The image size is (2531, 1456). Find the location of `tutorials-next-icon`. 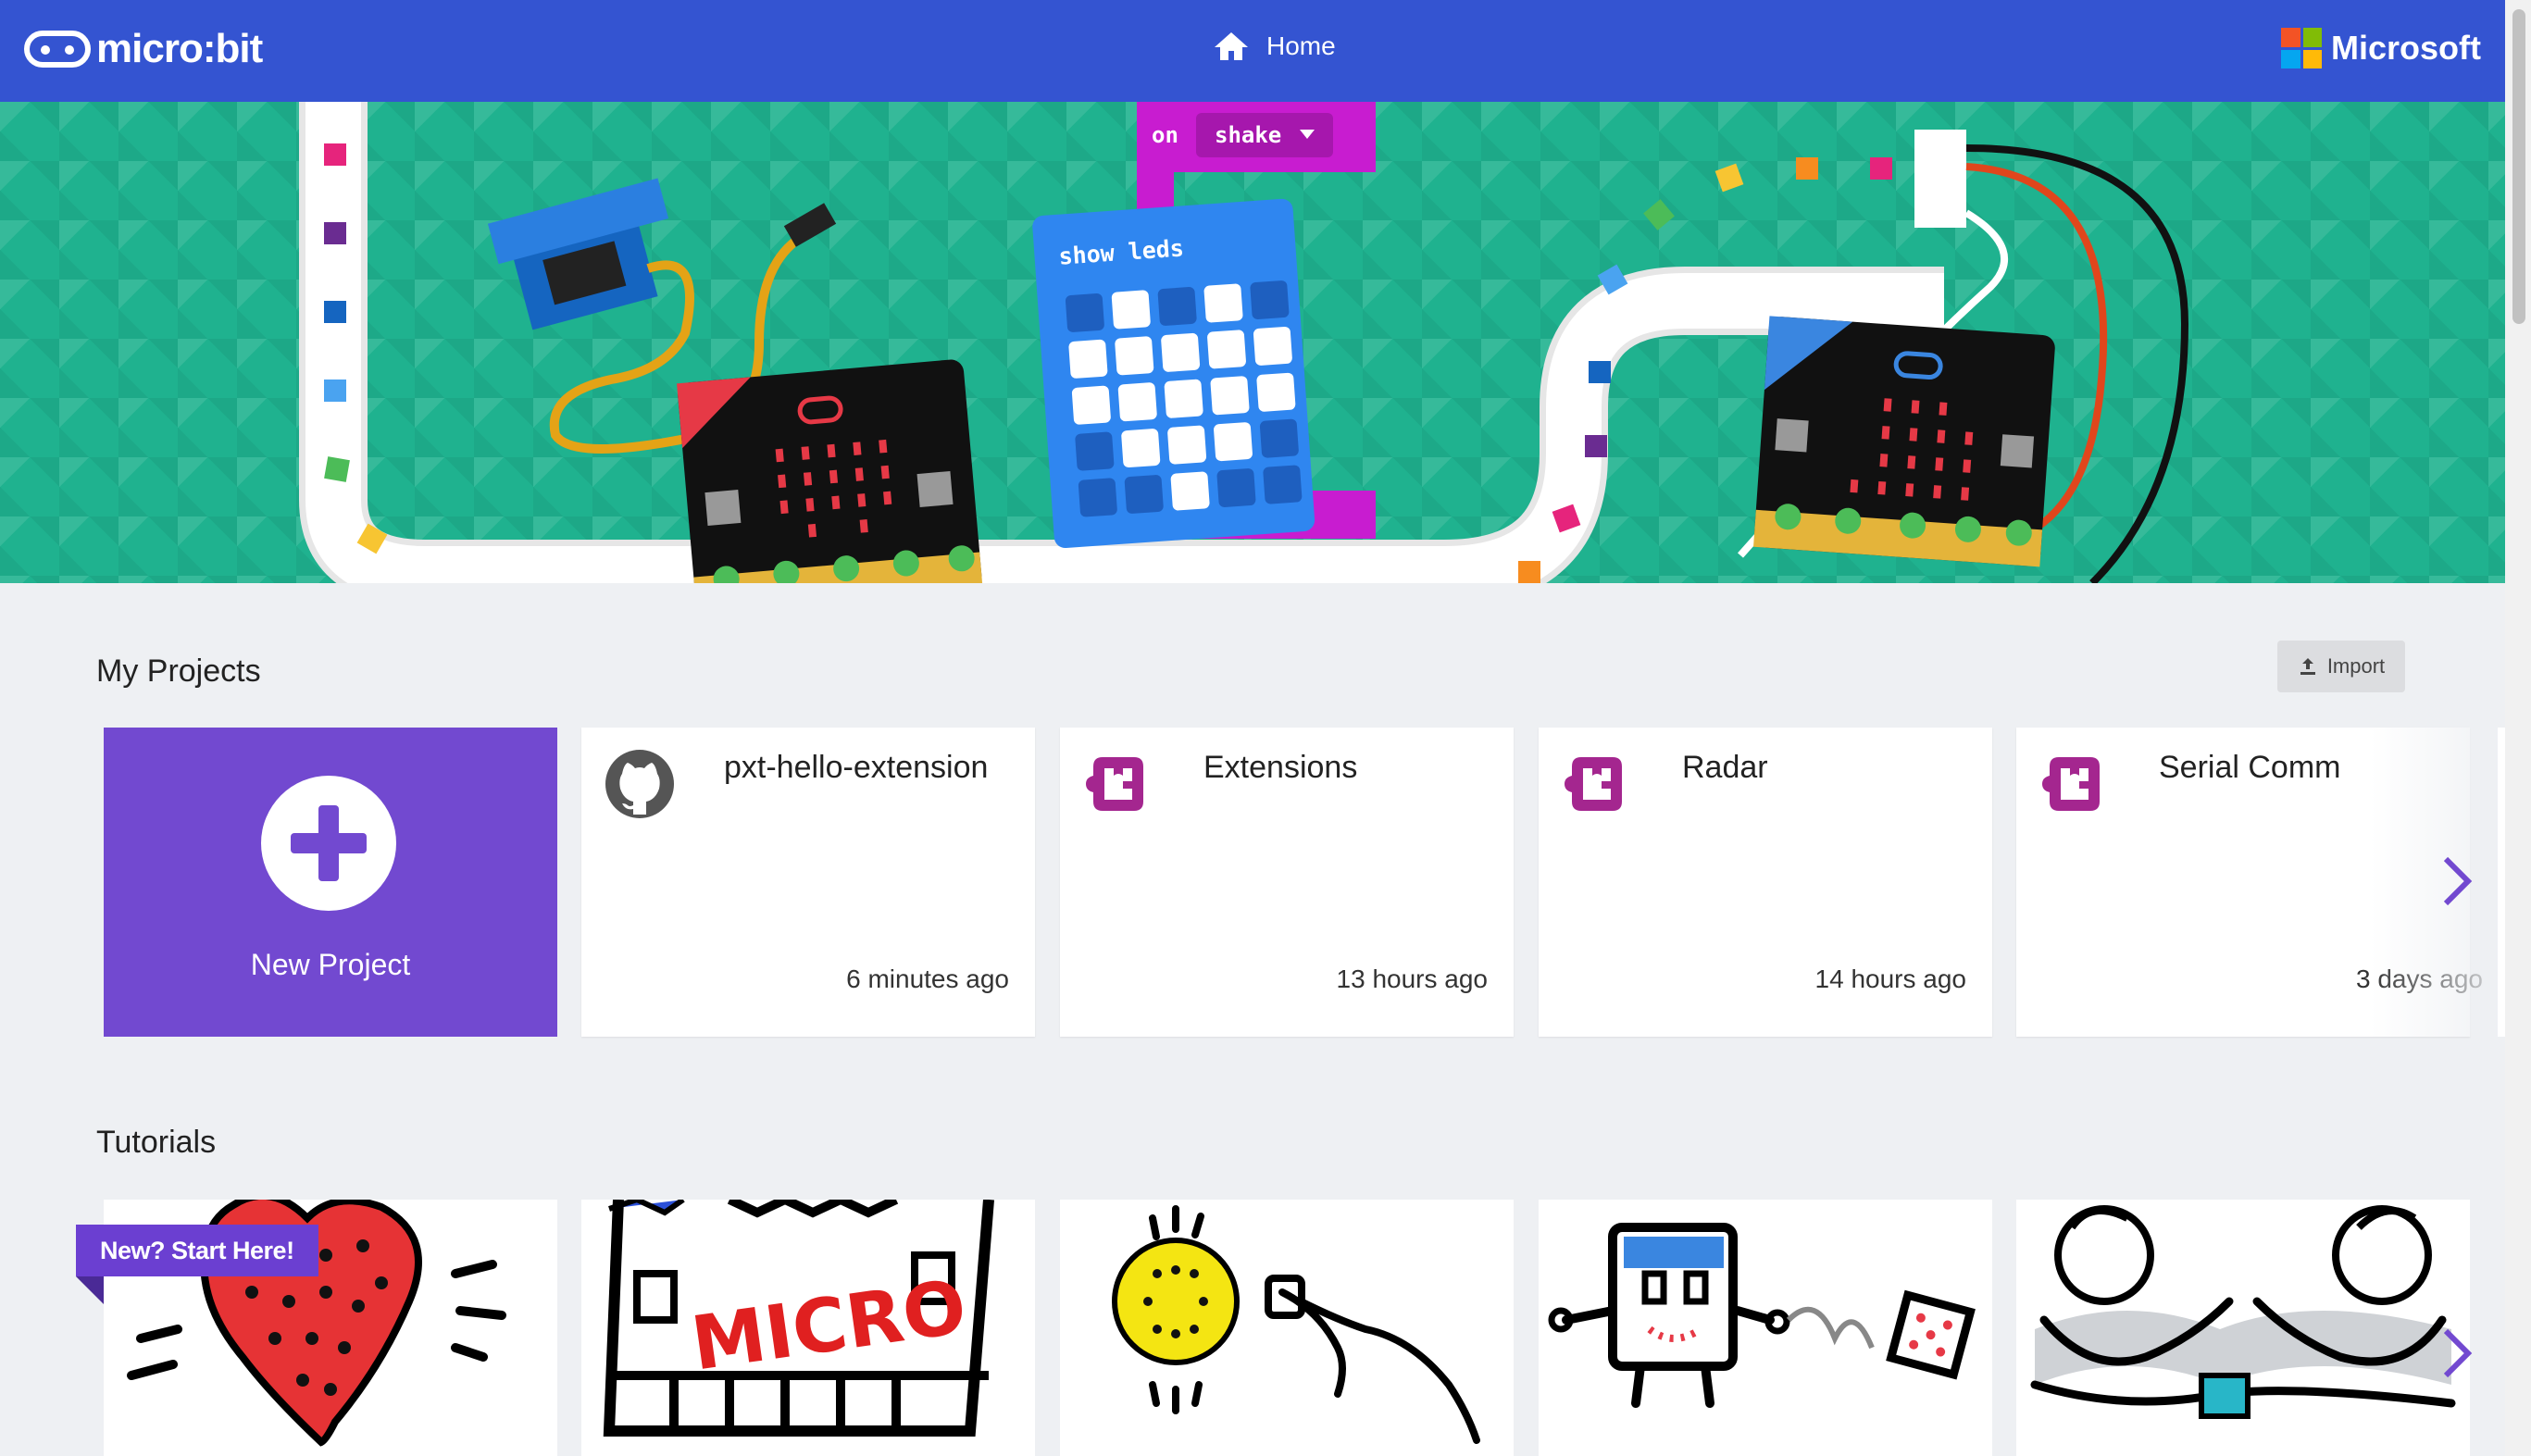

tutorials-next-icon is located at coordinates (2456, 1353).